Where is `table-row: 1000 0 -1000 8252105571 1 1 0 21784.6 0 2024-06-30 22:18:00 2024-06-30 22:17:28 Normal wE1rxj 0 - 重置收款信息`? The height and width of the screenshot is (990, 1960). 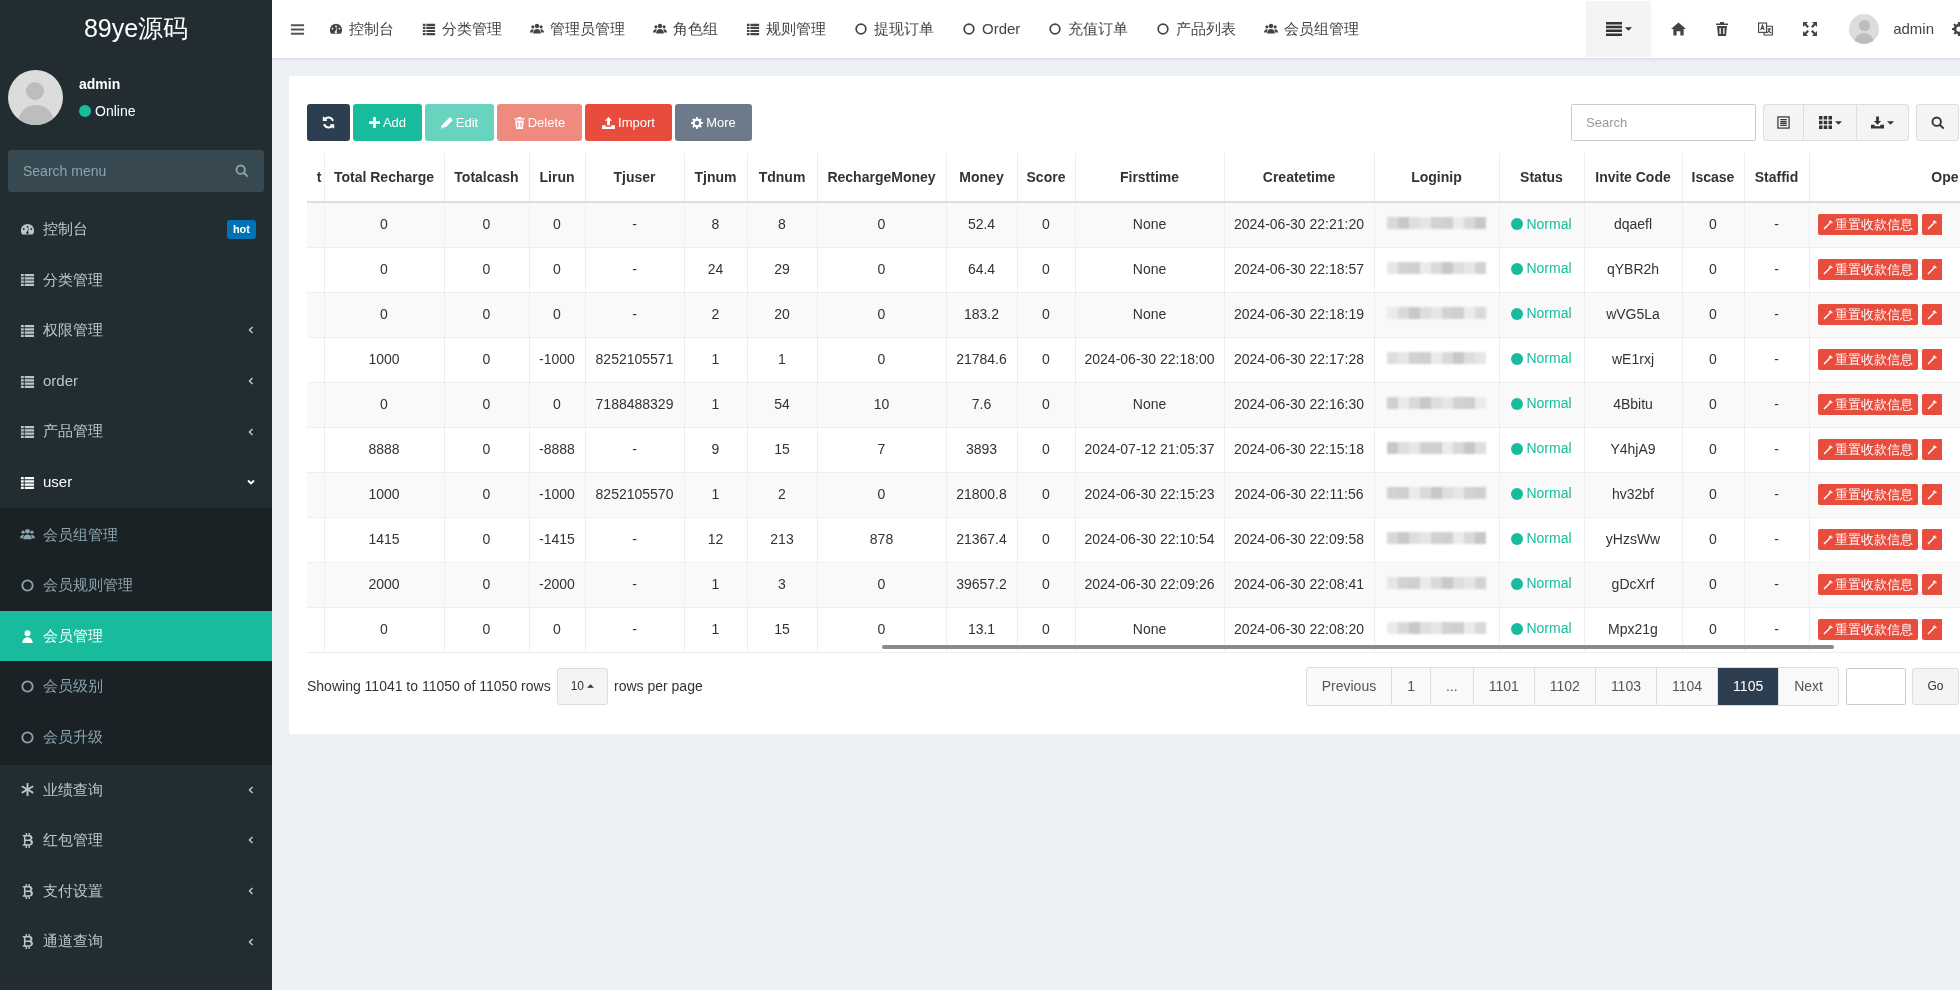
table-row: 1000 0 -1000 8252105571 1 1 0 21784.6 0 2024-06-30 22:18:00 2024-06-30 22:17:28 Normal wE1rxj 0 - 重置收款信息 is located at coordinates (1133, 359).